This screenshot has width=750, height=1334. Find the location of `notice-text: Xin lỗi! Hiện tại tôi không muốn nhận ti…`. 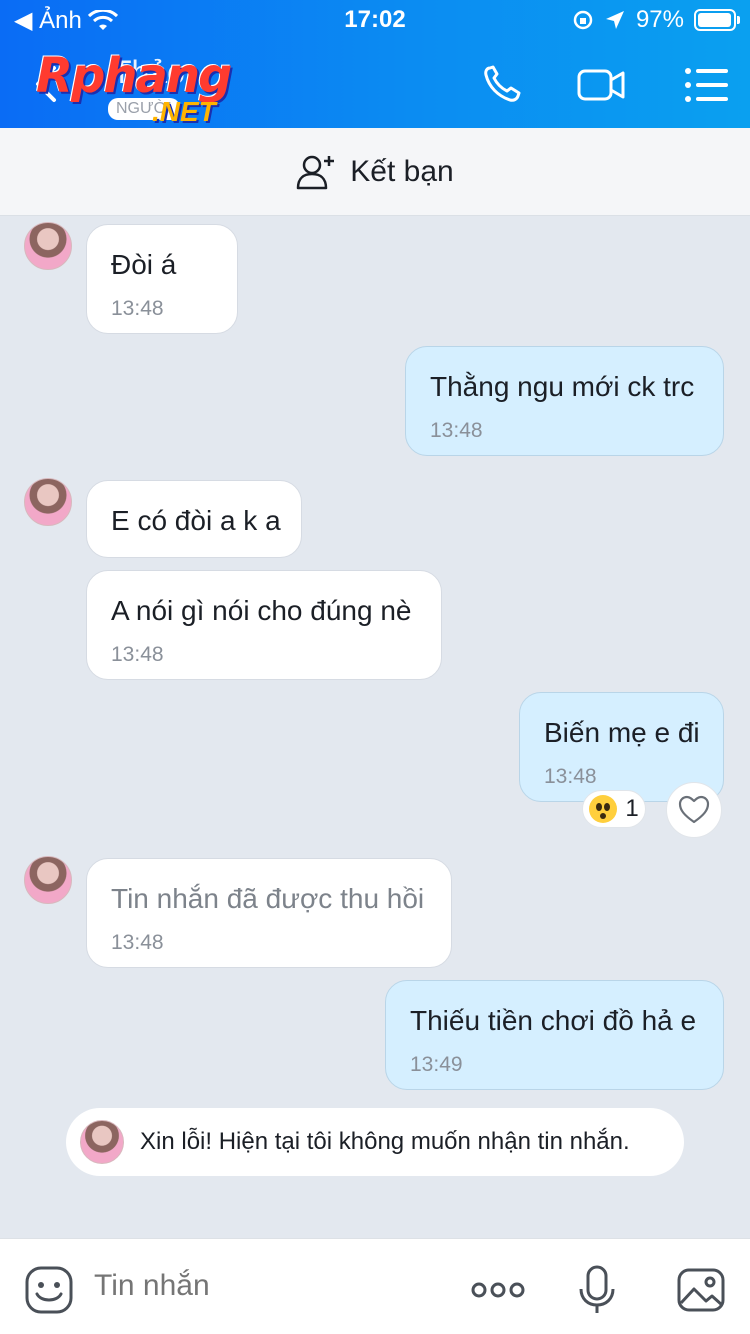

notice-text: Xin lỗi! Hiện tại tôi không muốn nhận ti… is located at coordinates (385, 1141).